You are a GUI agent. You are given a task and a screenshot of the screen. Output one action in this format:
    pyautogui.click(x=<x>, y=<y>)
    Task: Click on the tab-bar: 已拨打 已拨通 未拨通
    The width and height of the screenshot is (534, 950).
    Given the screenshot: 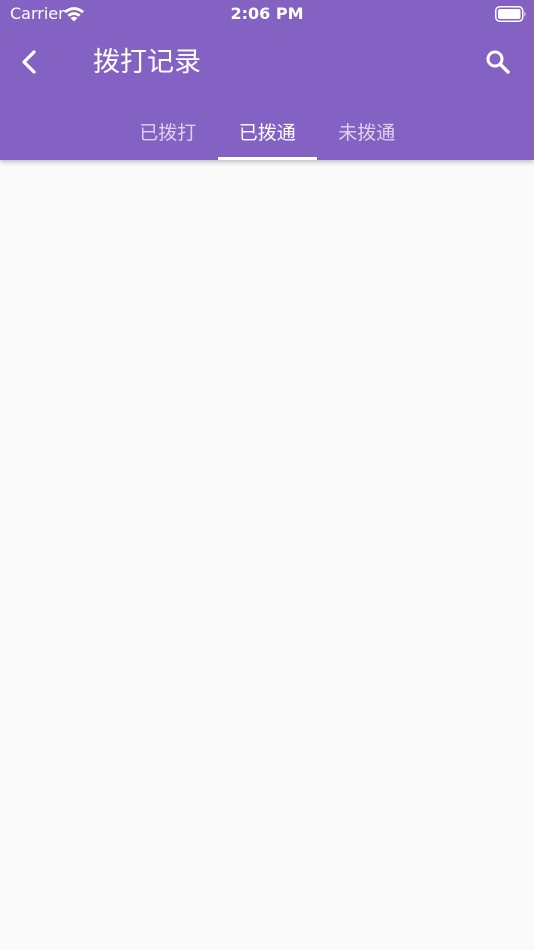 What is the action you would take?
    pyautogui.click(x=267, y=132)
    